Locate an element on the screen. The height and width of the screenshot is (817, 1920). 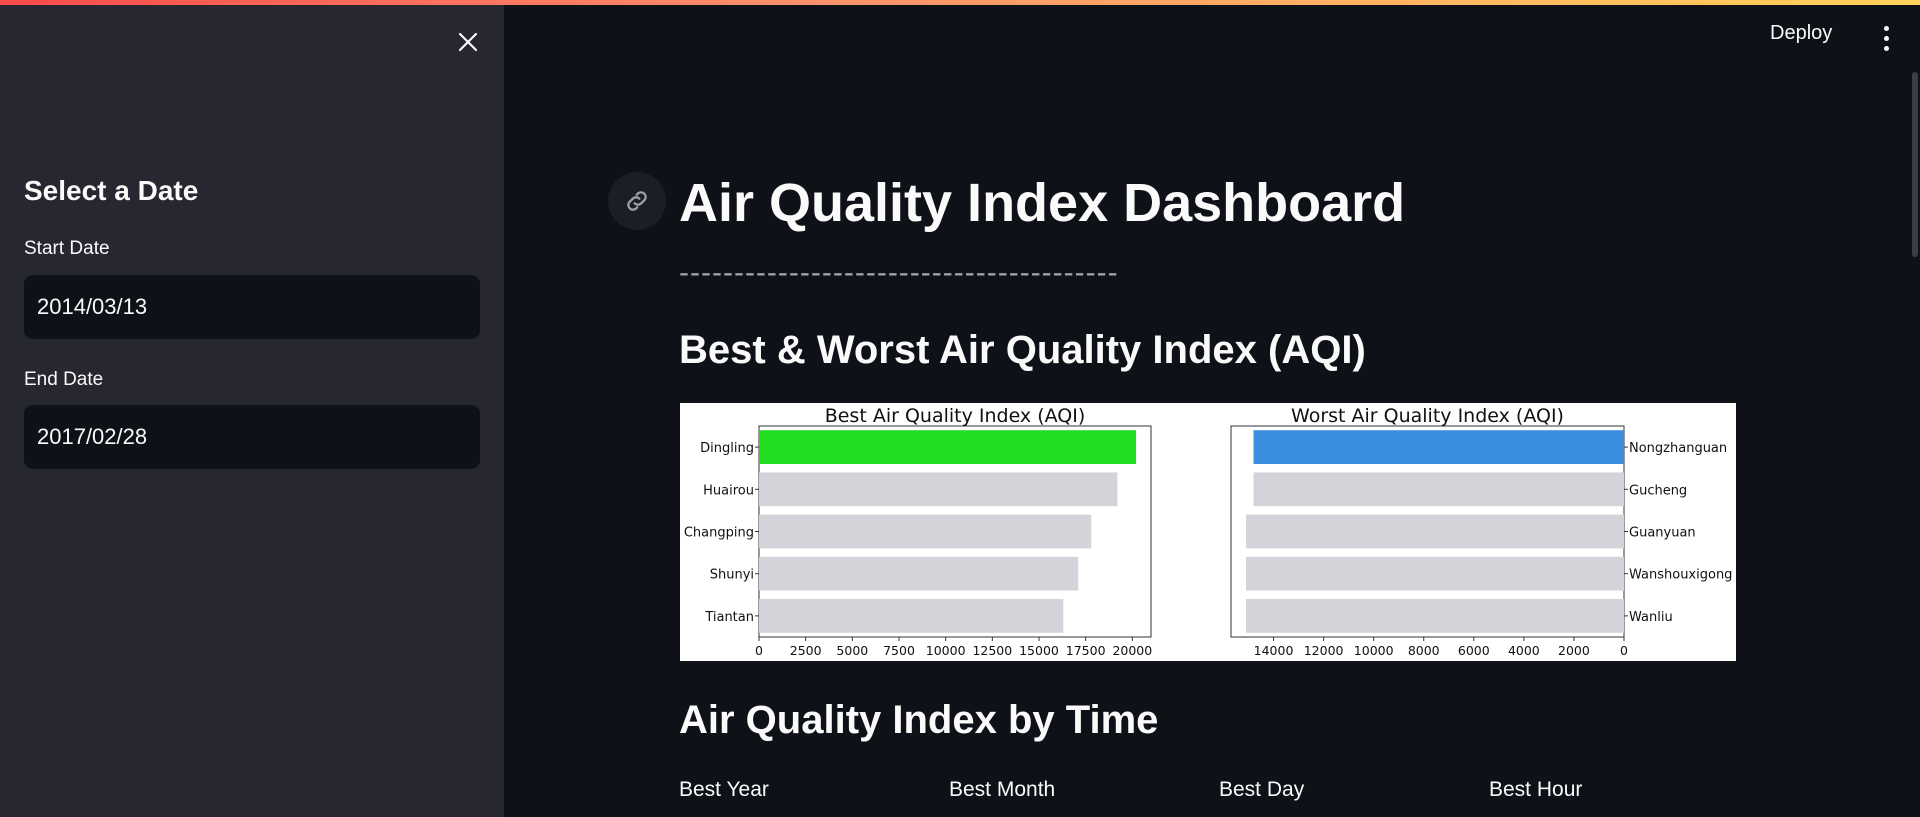
x-tick-label: 2000 is located at coordinates (1574, 650).